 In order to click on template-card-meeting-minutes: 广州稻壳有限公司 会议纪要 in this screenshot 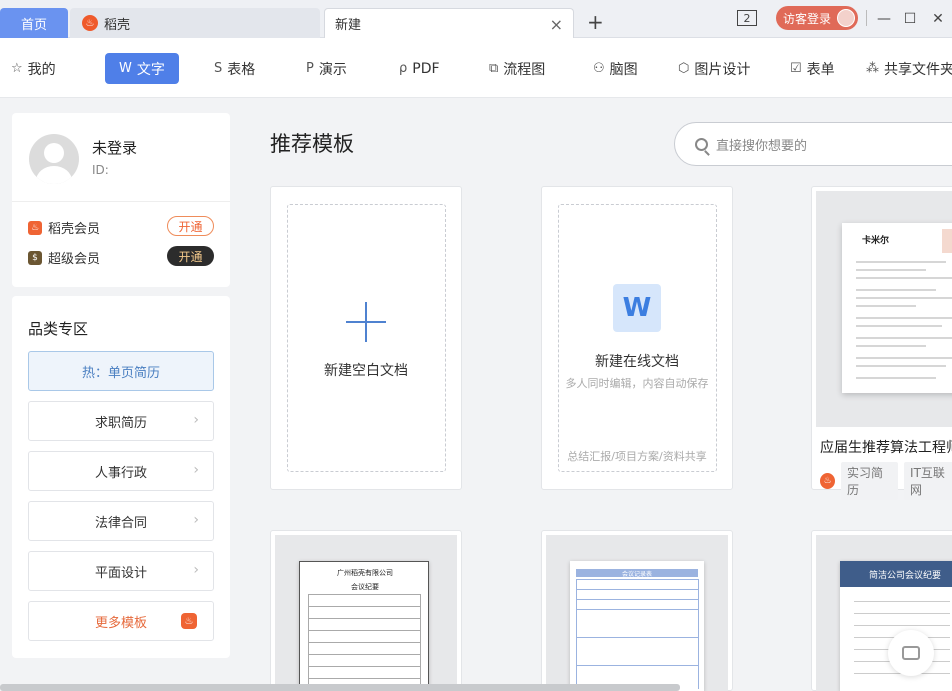, I will do `click(366, 610)`.